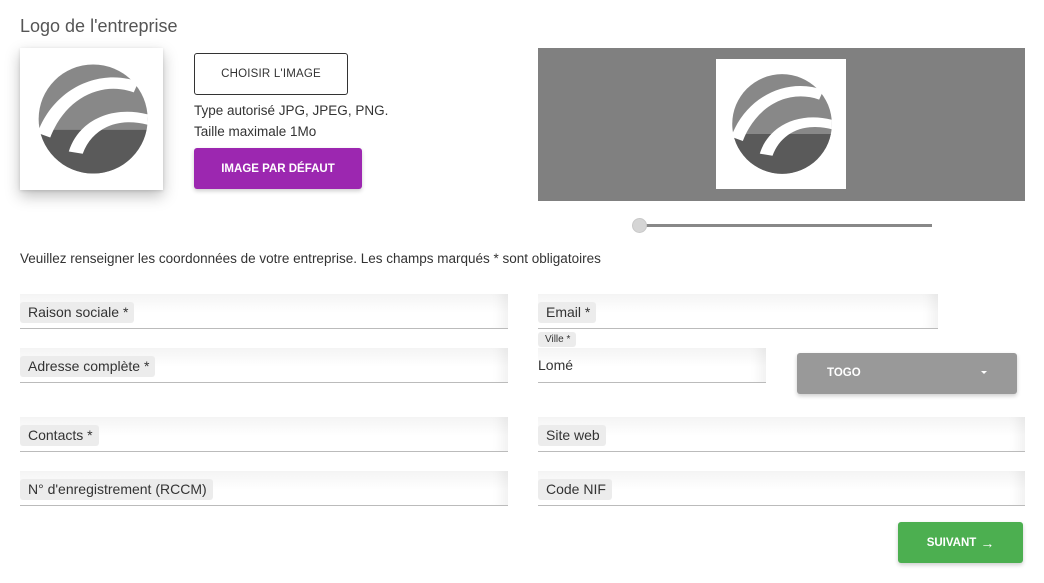  What do you see at coordinates (984, 372) in the screenshot?
I see `caret-down-icon` at bounding box center [984, 372].